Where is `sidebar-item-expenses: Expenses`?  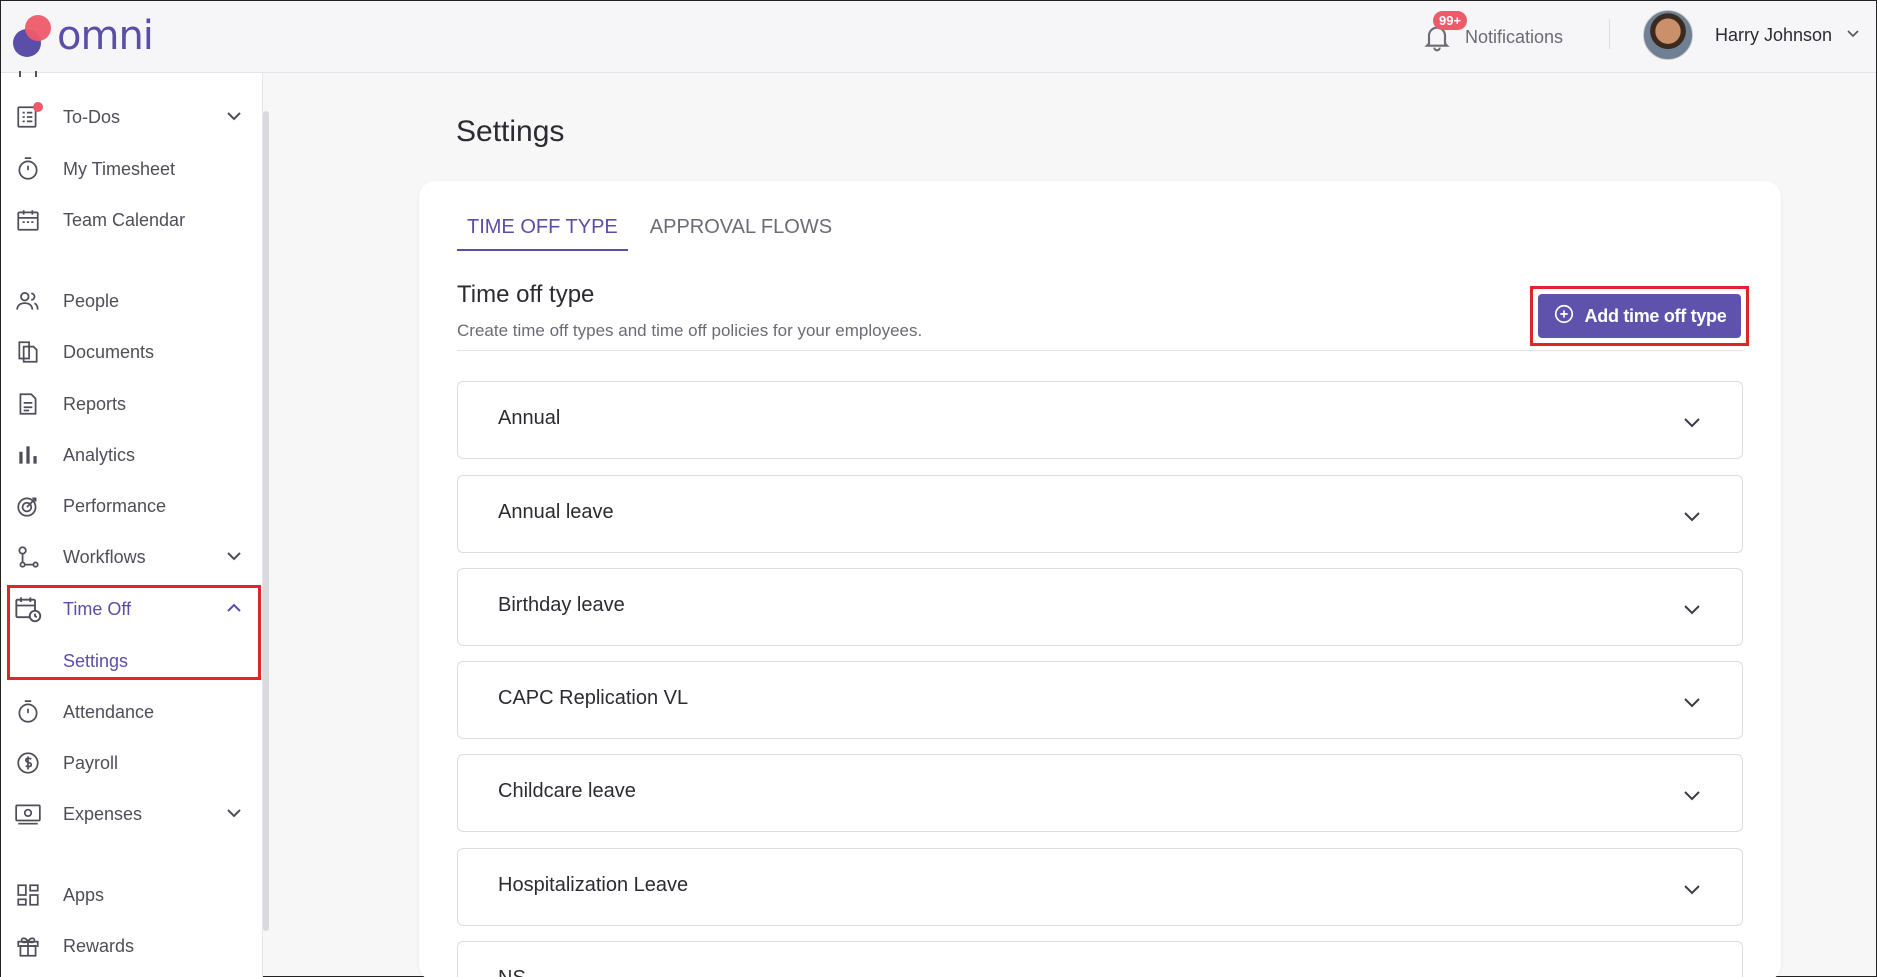
sidebar-item-expenses: Expenses is located at coordinates (133, 814).